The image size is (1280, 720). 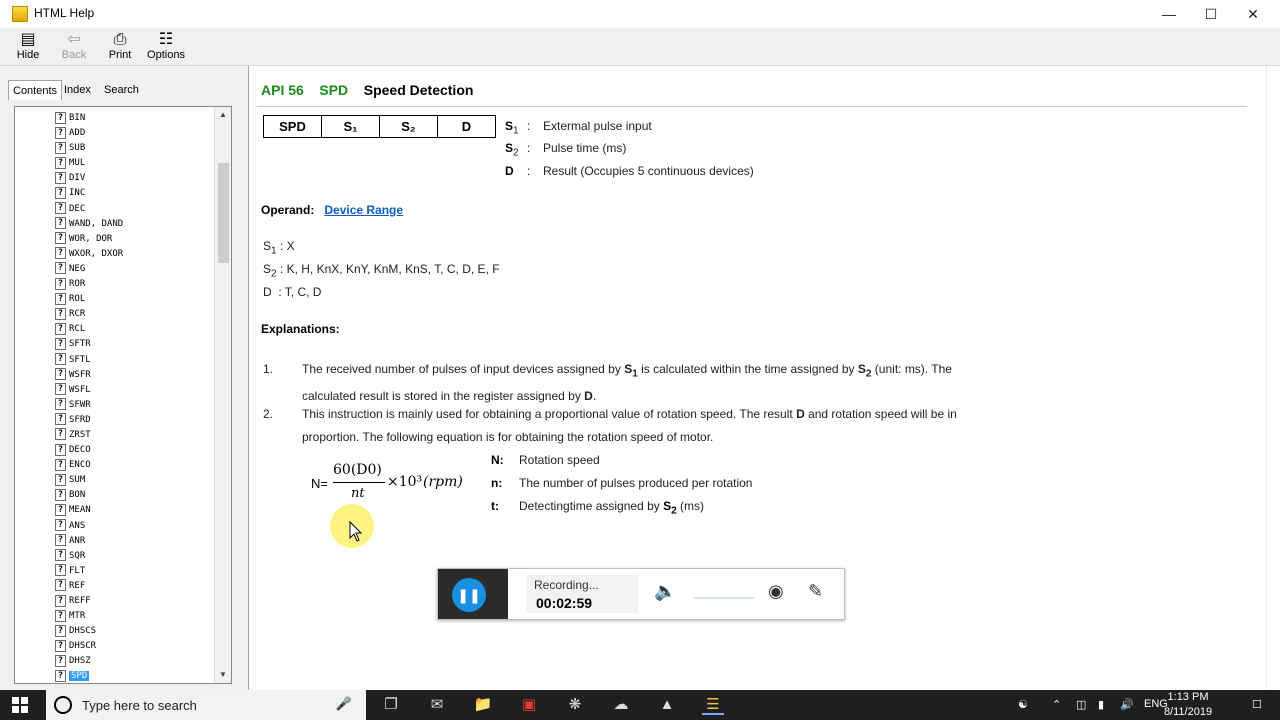 What do you see at coordinates (89, 541) in the screenshot?
I see `tree-item: ? ANR` at bounding box center [89, 541].